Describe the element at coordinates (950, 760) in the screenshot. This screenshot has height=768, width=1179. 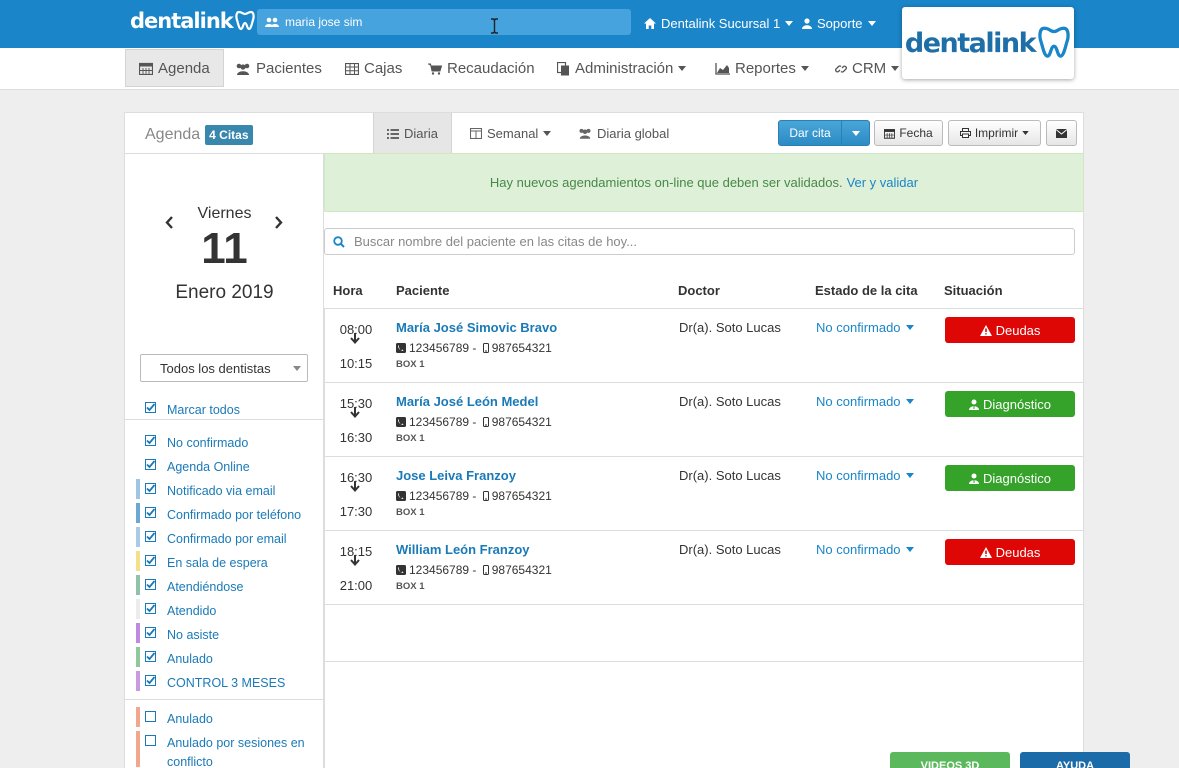
I see `videos-3d-button: VIDEOS 3D` at that location.